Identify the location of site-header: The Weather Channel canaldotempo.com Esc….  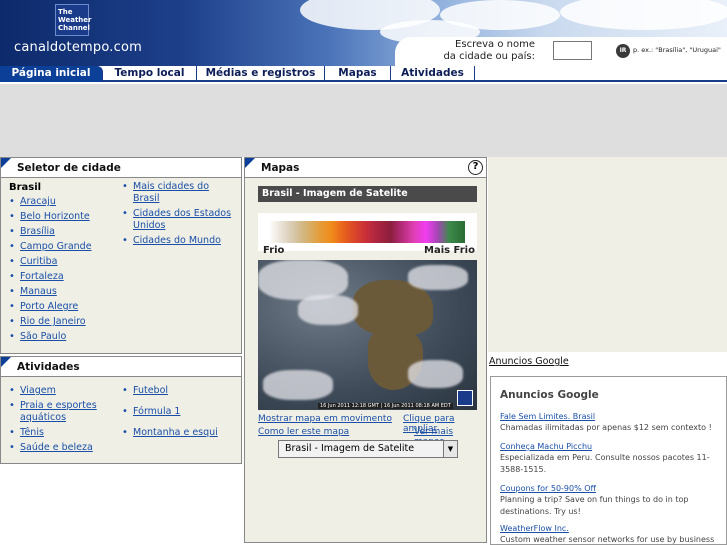
(363, 33).